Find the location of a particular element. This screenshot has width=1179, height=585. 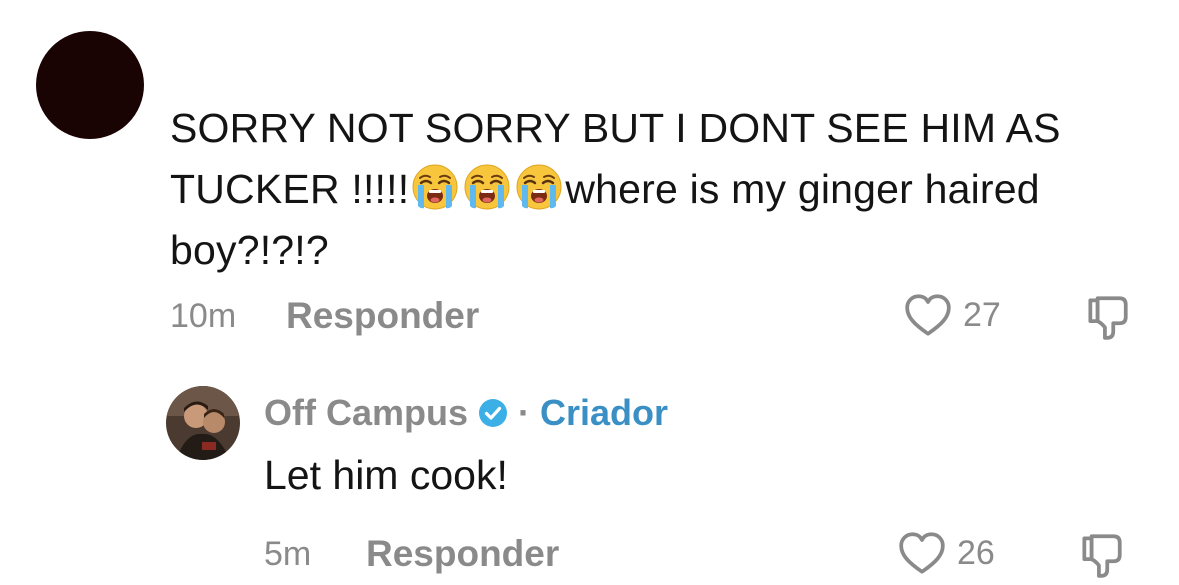

creator-avatar is located at coordinates (203, 423).